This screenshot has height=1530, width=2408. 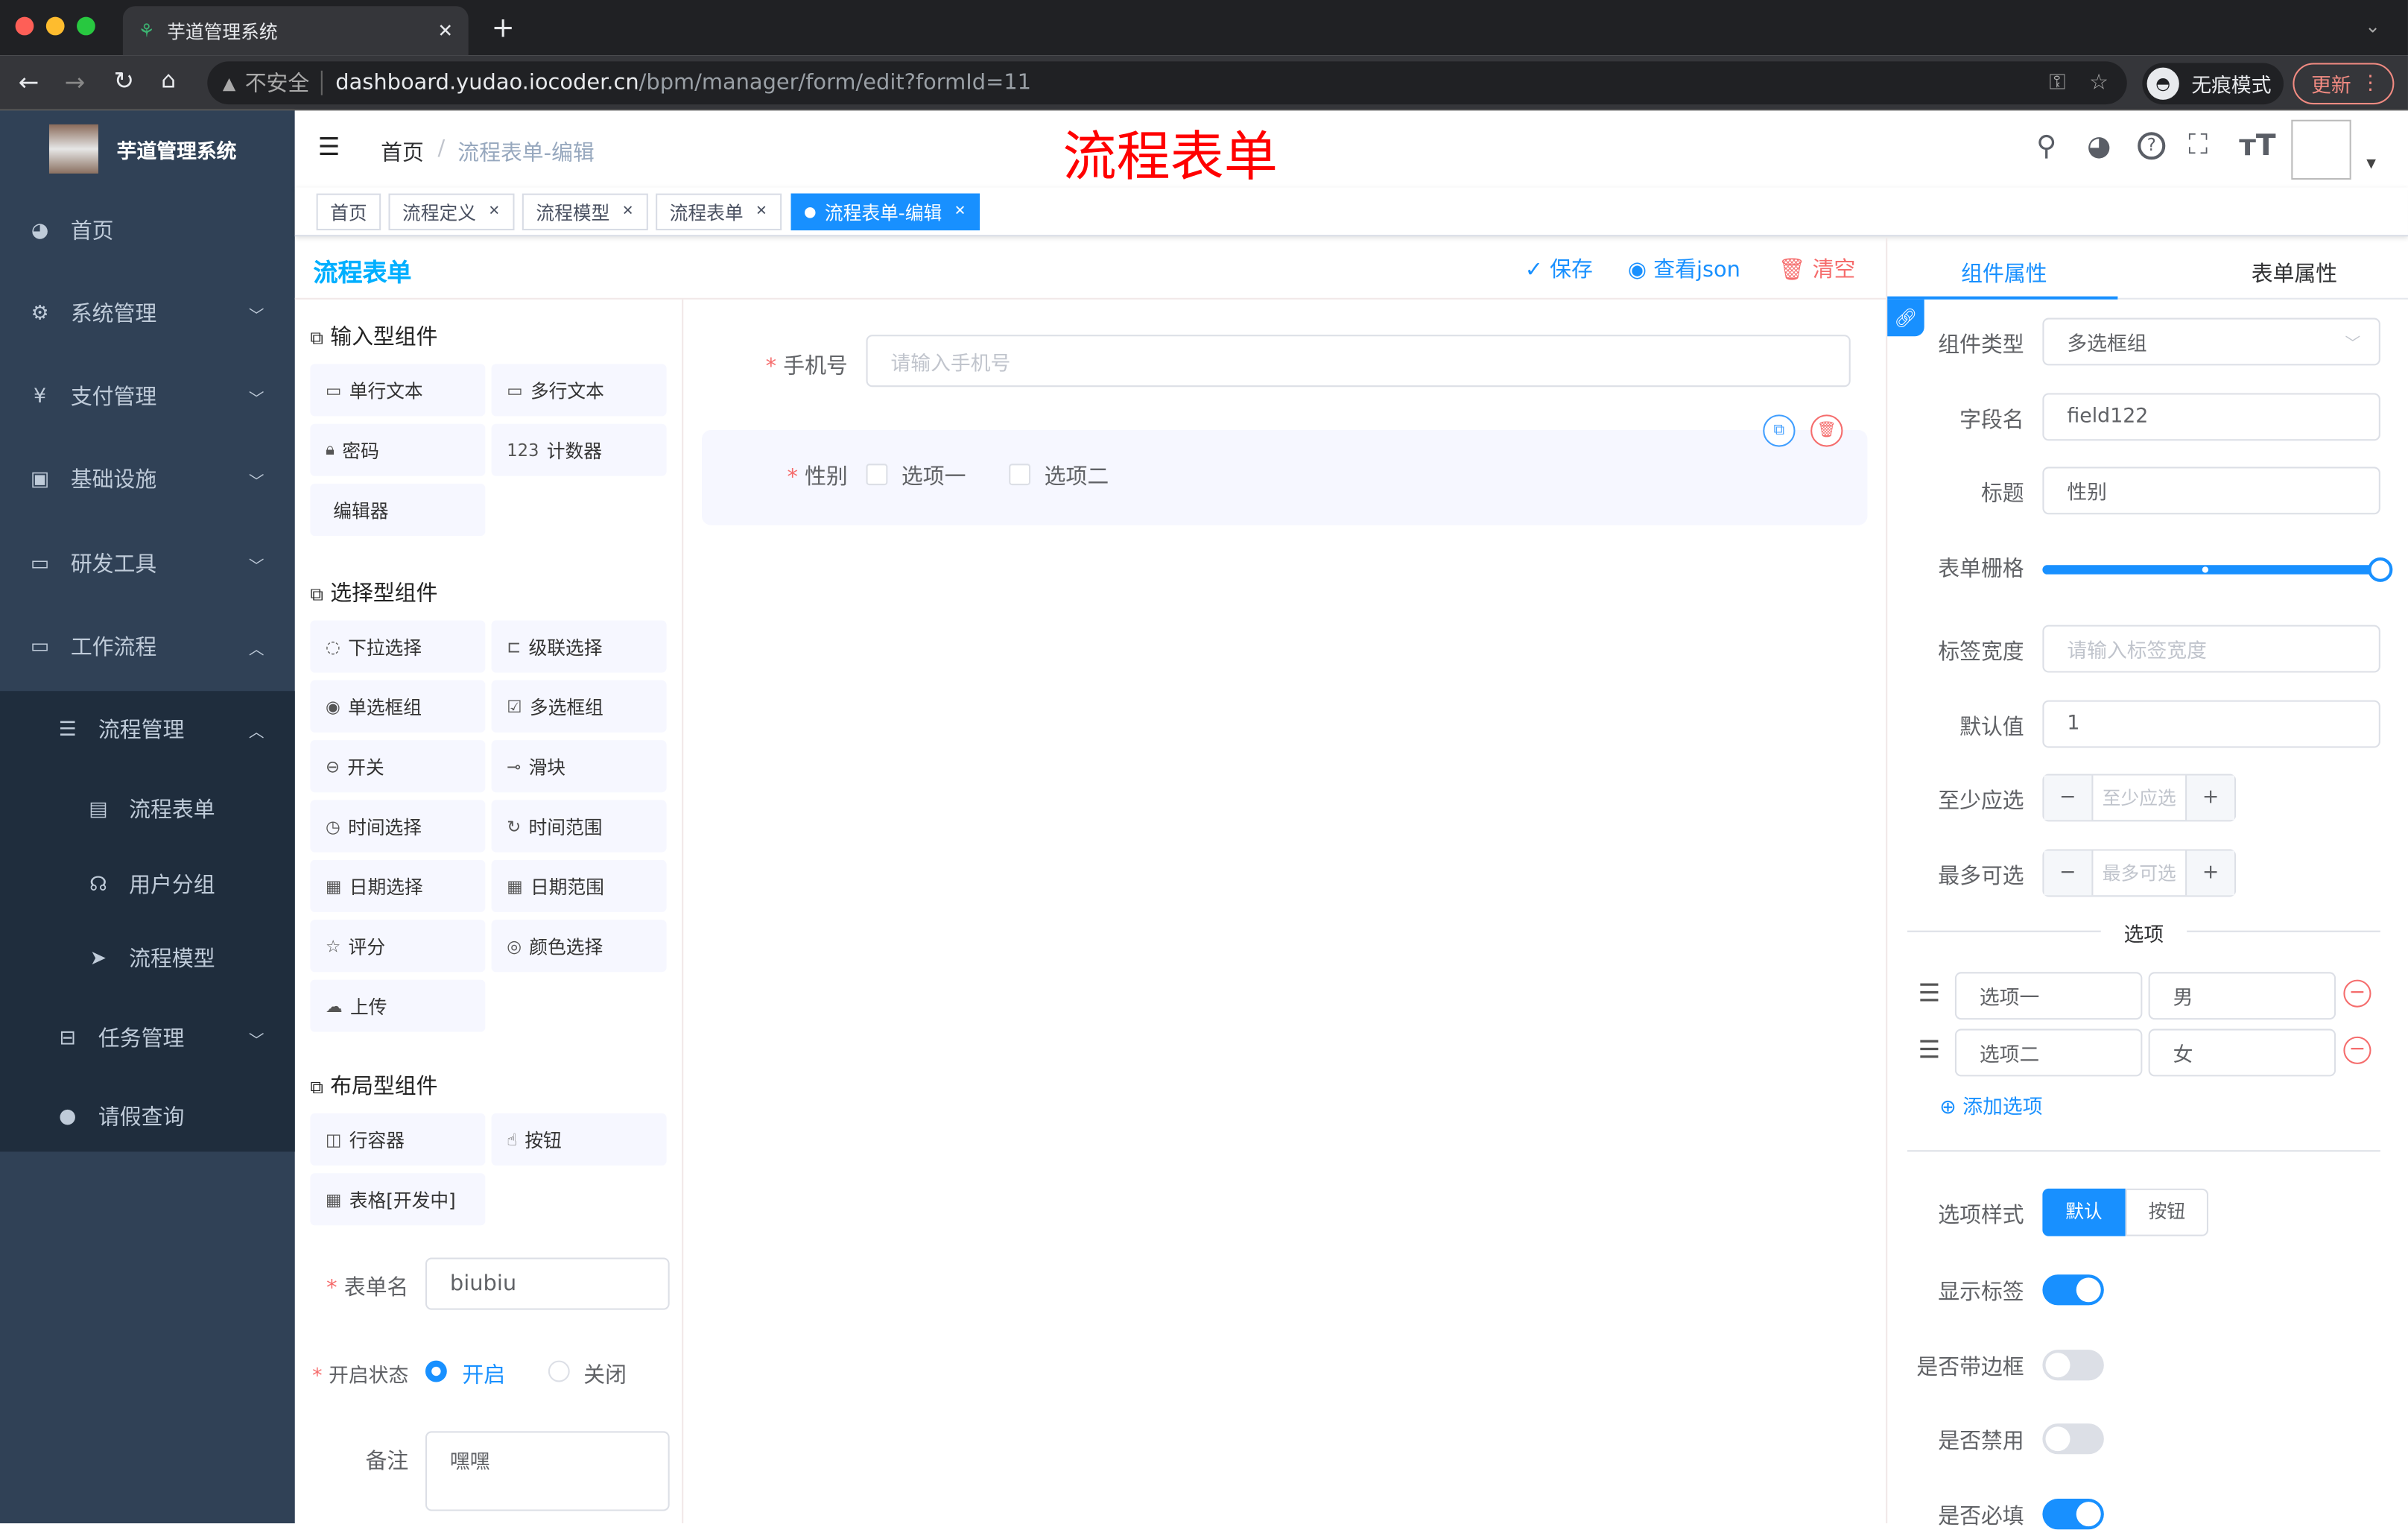 What do you see at coordinates (579, 826) in the screenshot?
I see `component-button: ↻ 时间范围` at bounding box center [579, 826].